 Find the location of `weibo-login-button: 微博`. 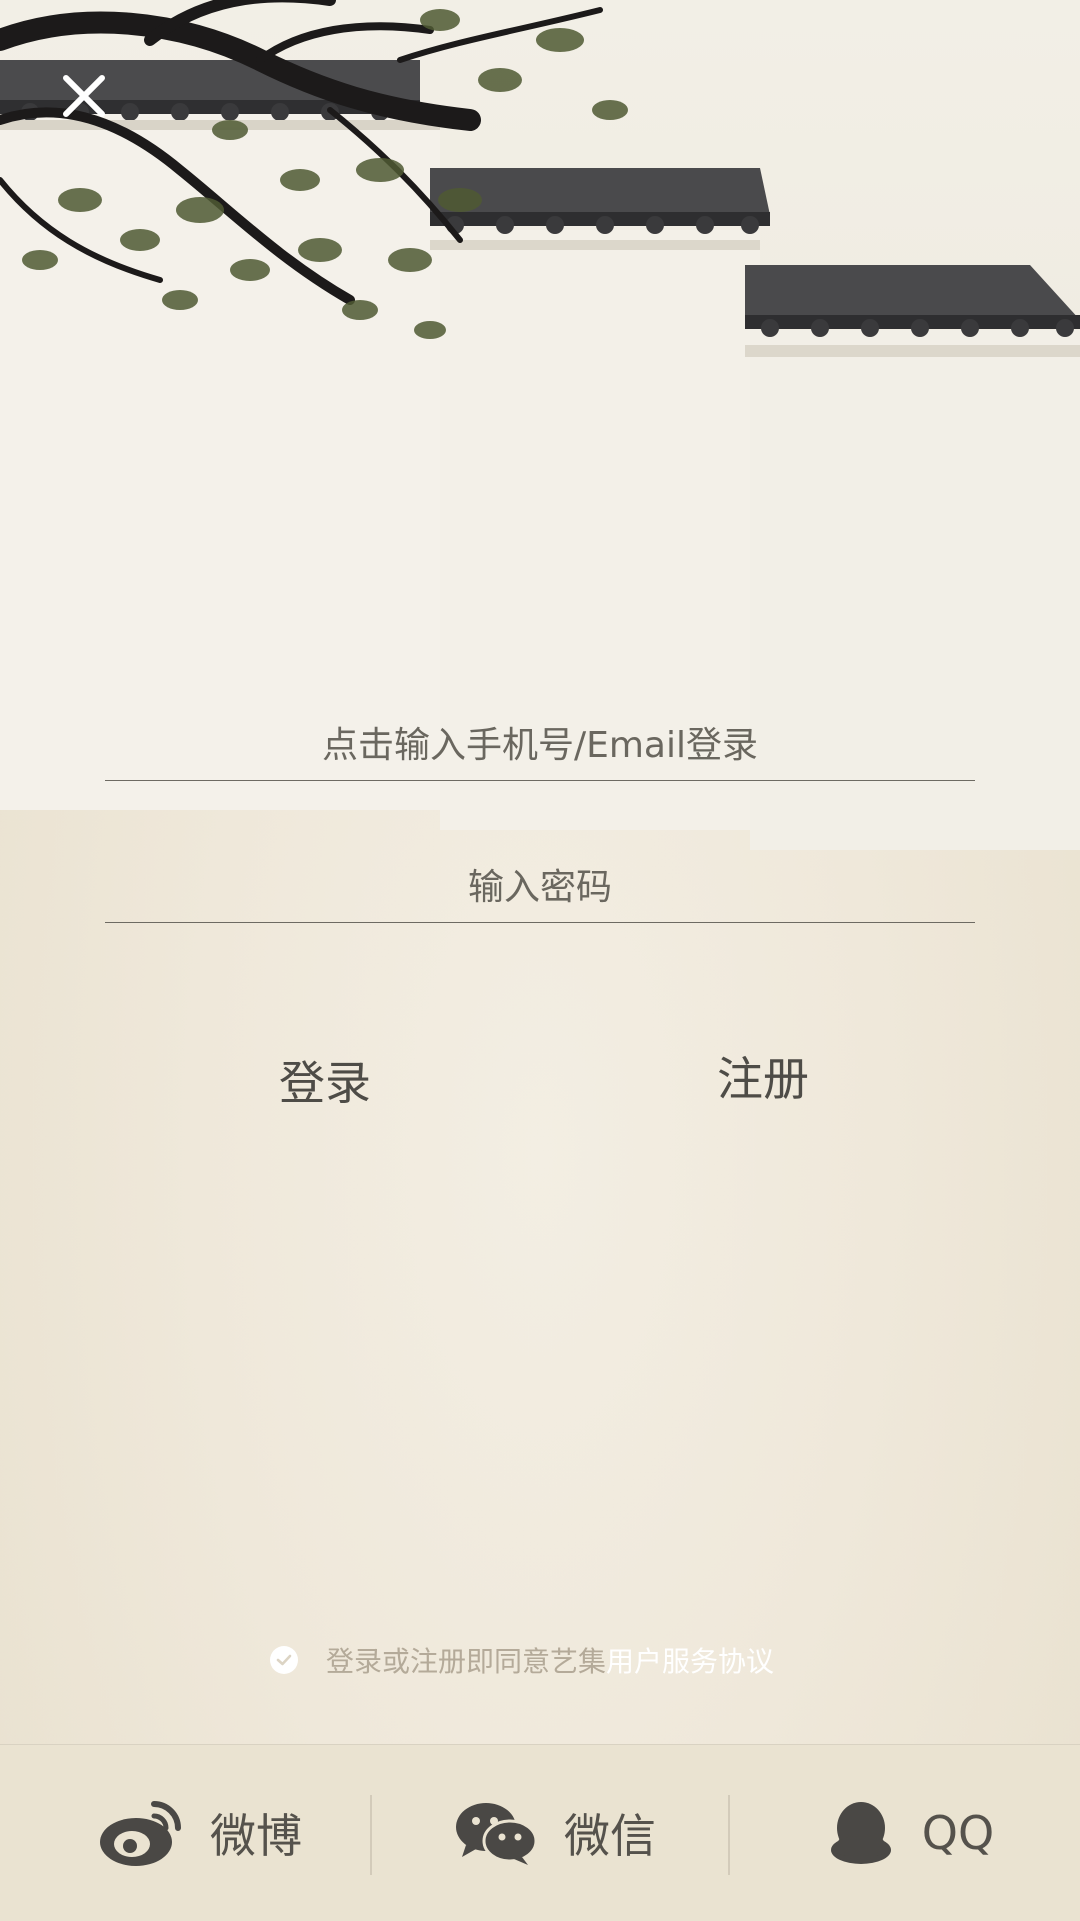

weibo-login-button: 微博 is located at coordinates (200, 1833).